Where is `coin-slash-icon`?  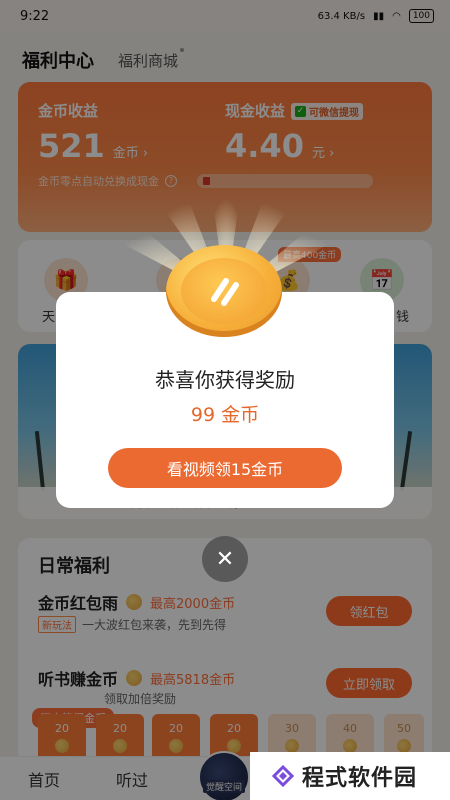 coin-slash-icon is located at coordinates (225, 292).